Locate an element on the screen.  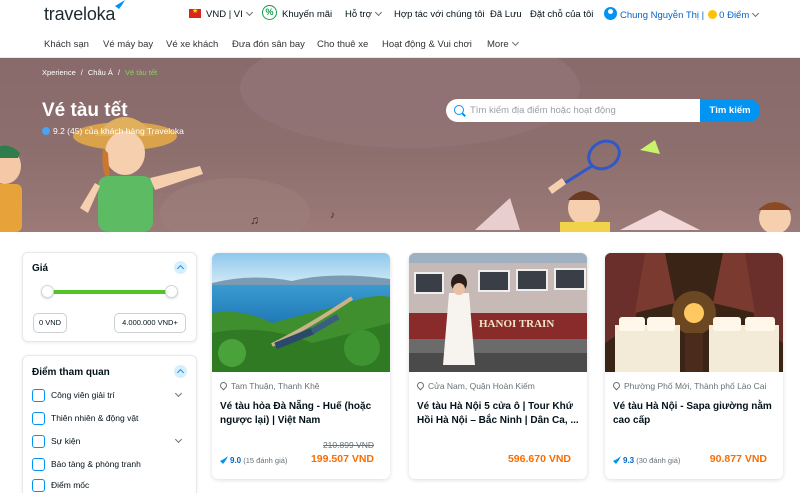
original-price: 210.899 VND is located at coordinates (348, 445).